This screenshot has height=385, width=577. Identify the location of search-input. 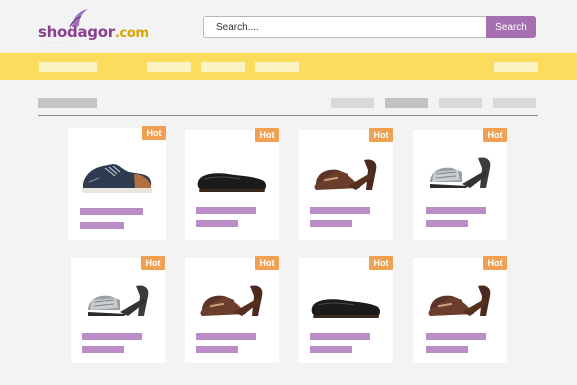
(344, 27).